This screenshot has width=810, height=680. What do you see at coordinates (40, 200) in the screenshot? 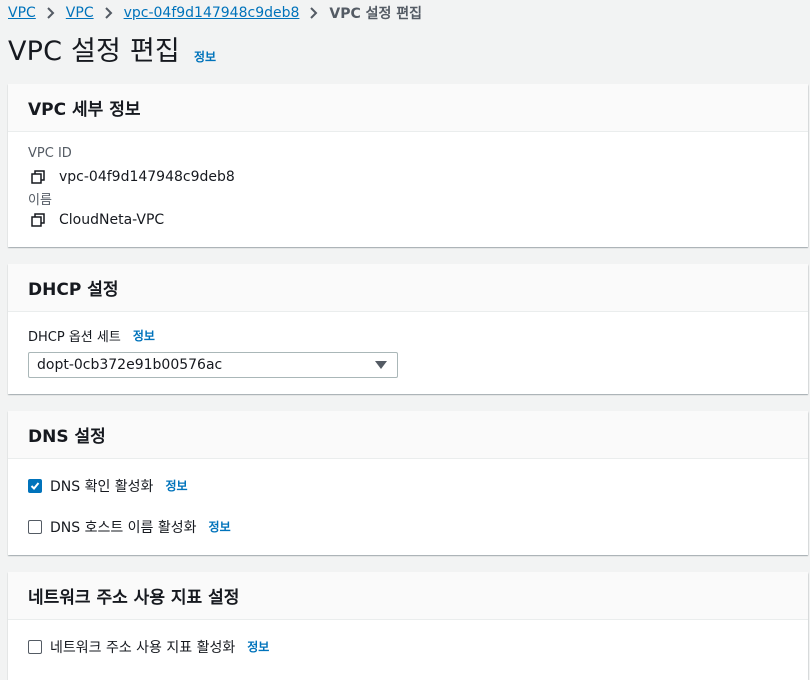
I see `vpc-name-label: 이름` at bounding box center [40, 200].